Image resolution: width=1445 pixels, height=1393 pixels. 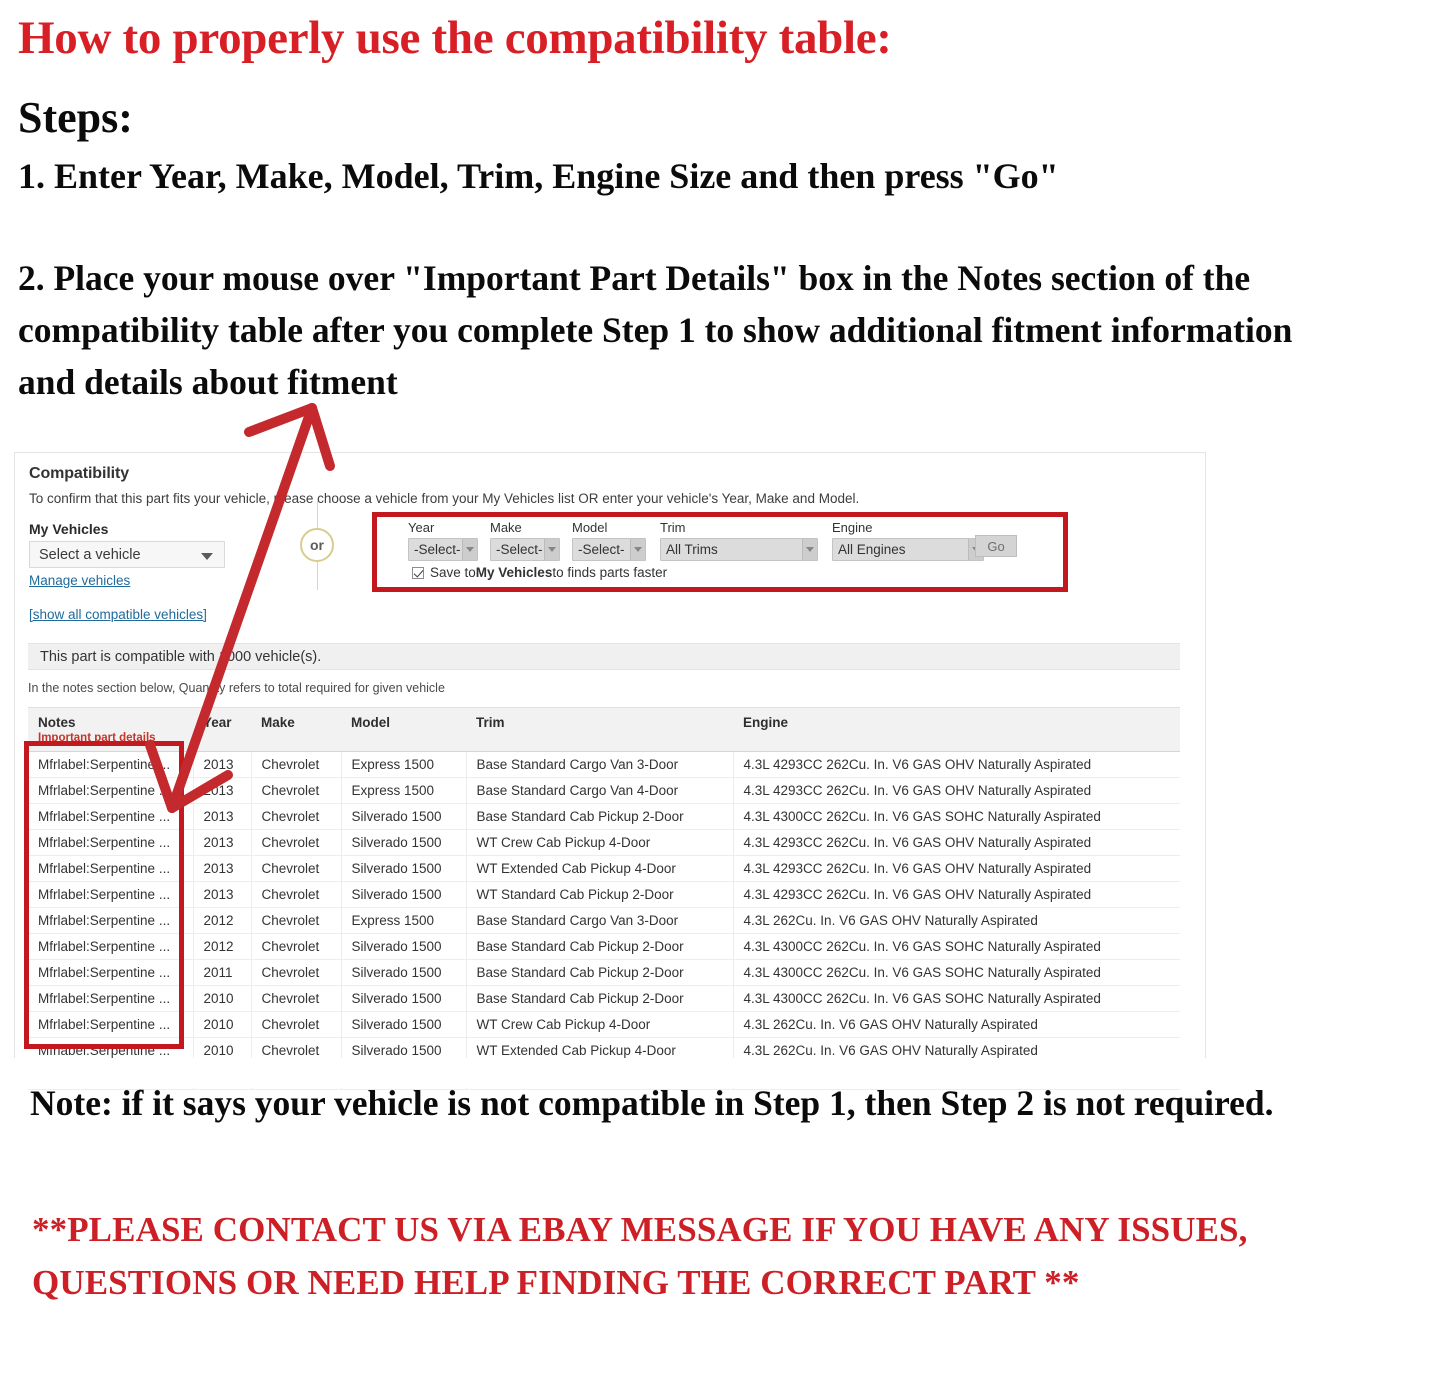 What do you see at coordinates (872, 549) in the screenshot?
I see `dropdown-value-engine: All Engines` at bounding box center [872, 549].